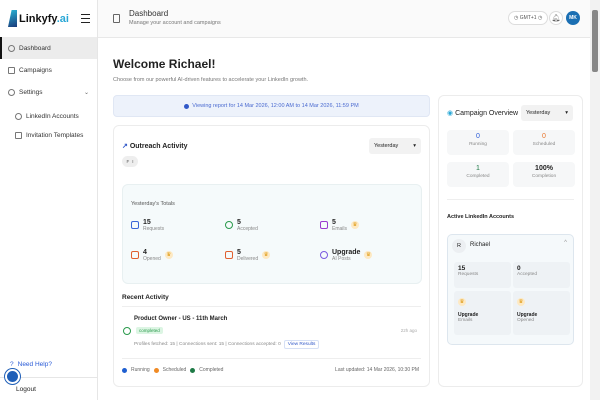 The height and width of the screenshot is (400, 600). Describe the element at coordinates (193, 370) in the screenshot. I see `legend-dot-completed` at that location.